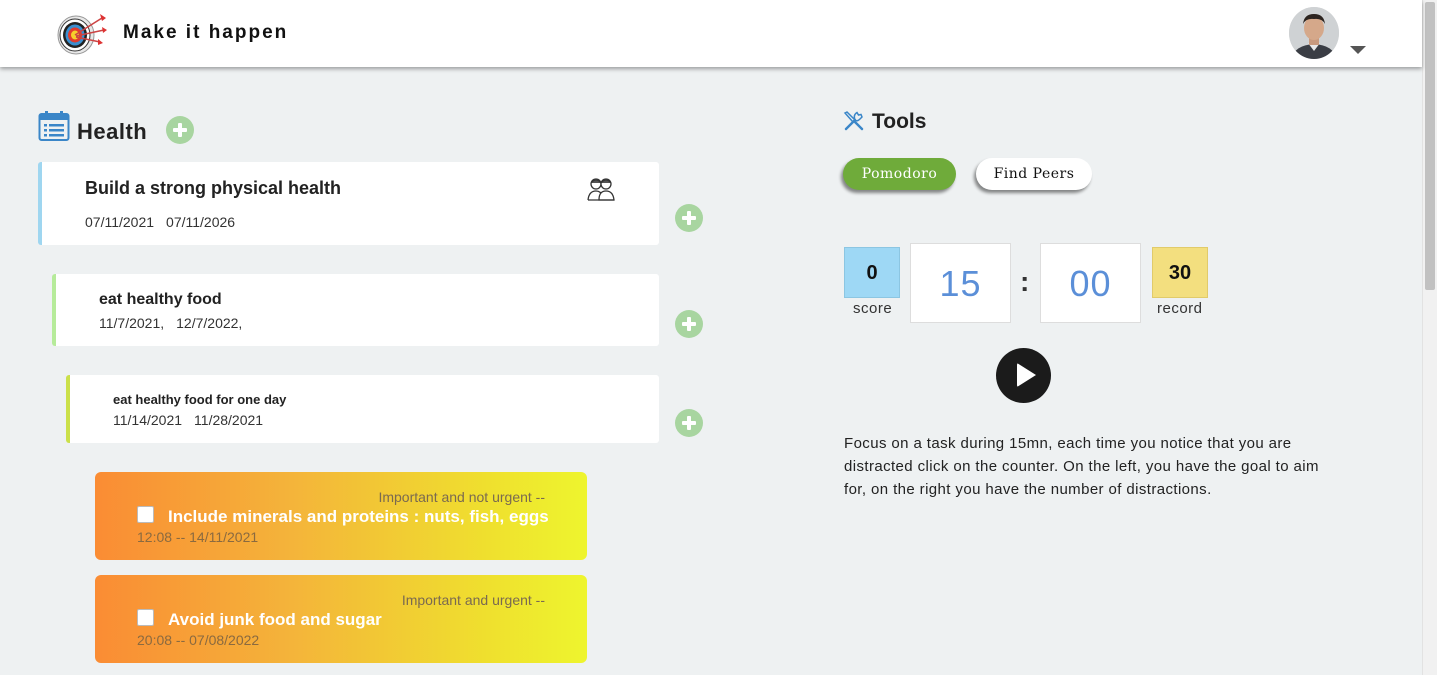 The height and width of the screenshot is (675, 1437). I want to click on top-bar: Make it happen, so click(711, 33).